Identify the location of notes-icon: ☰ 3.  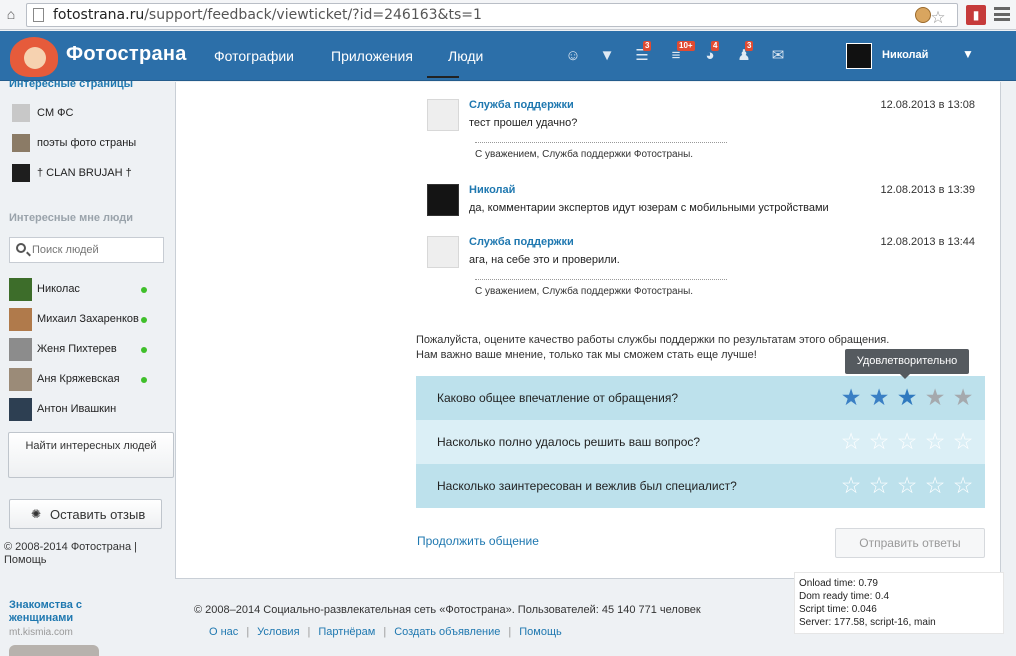
(642, 52).